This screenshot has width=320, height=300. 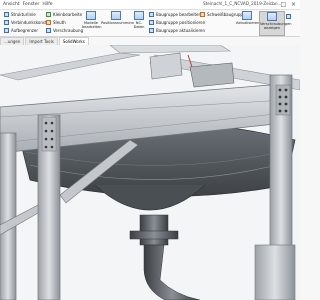 I want to click on verschraubungen-anzeigen-button: Verschraubungen anzeigen, so click(x=275, y=23).